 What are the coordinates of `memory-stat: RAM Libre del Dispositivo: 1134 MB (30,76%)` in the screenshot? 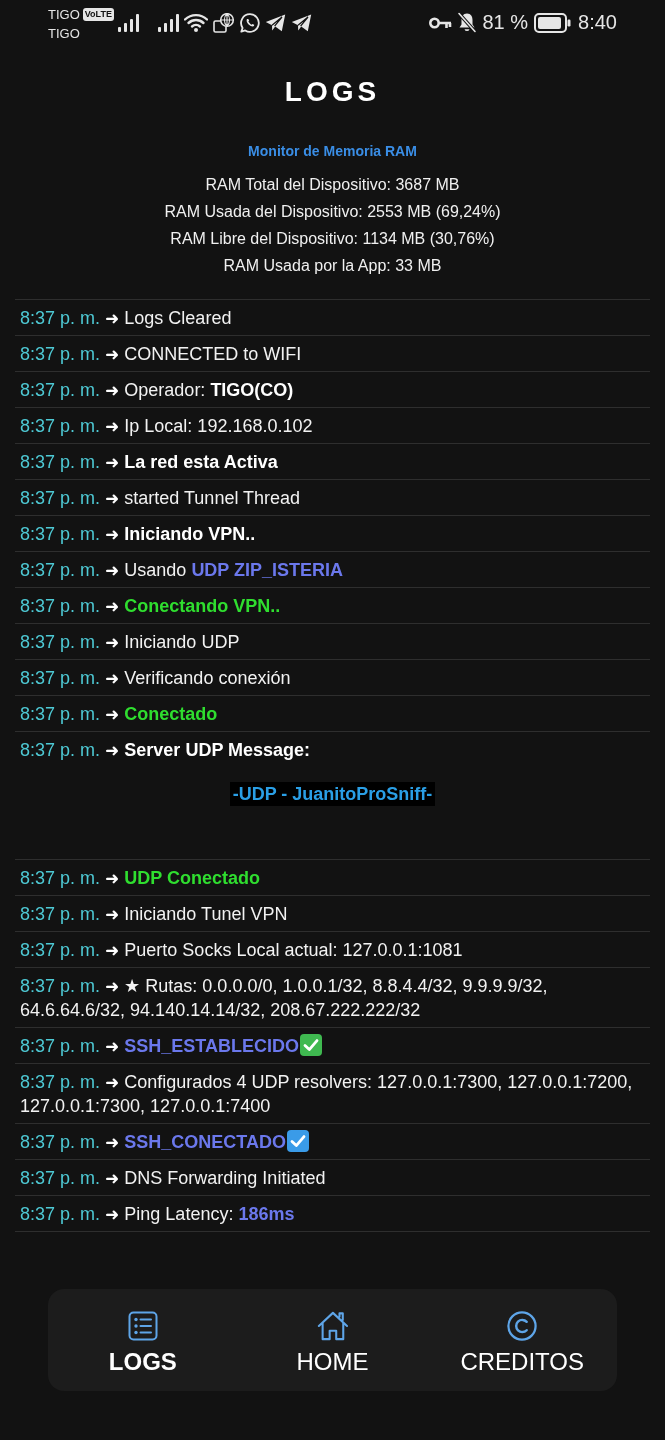 It's located at (332, 239).